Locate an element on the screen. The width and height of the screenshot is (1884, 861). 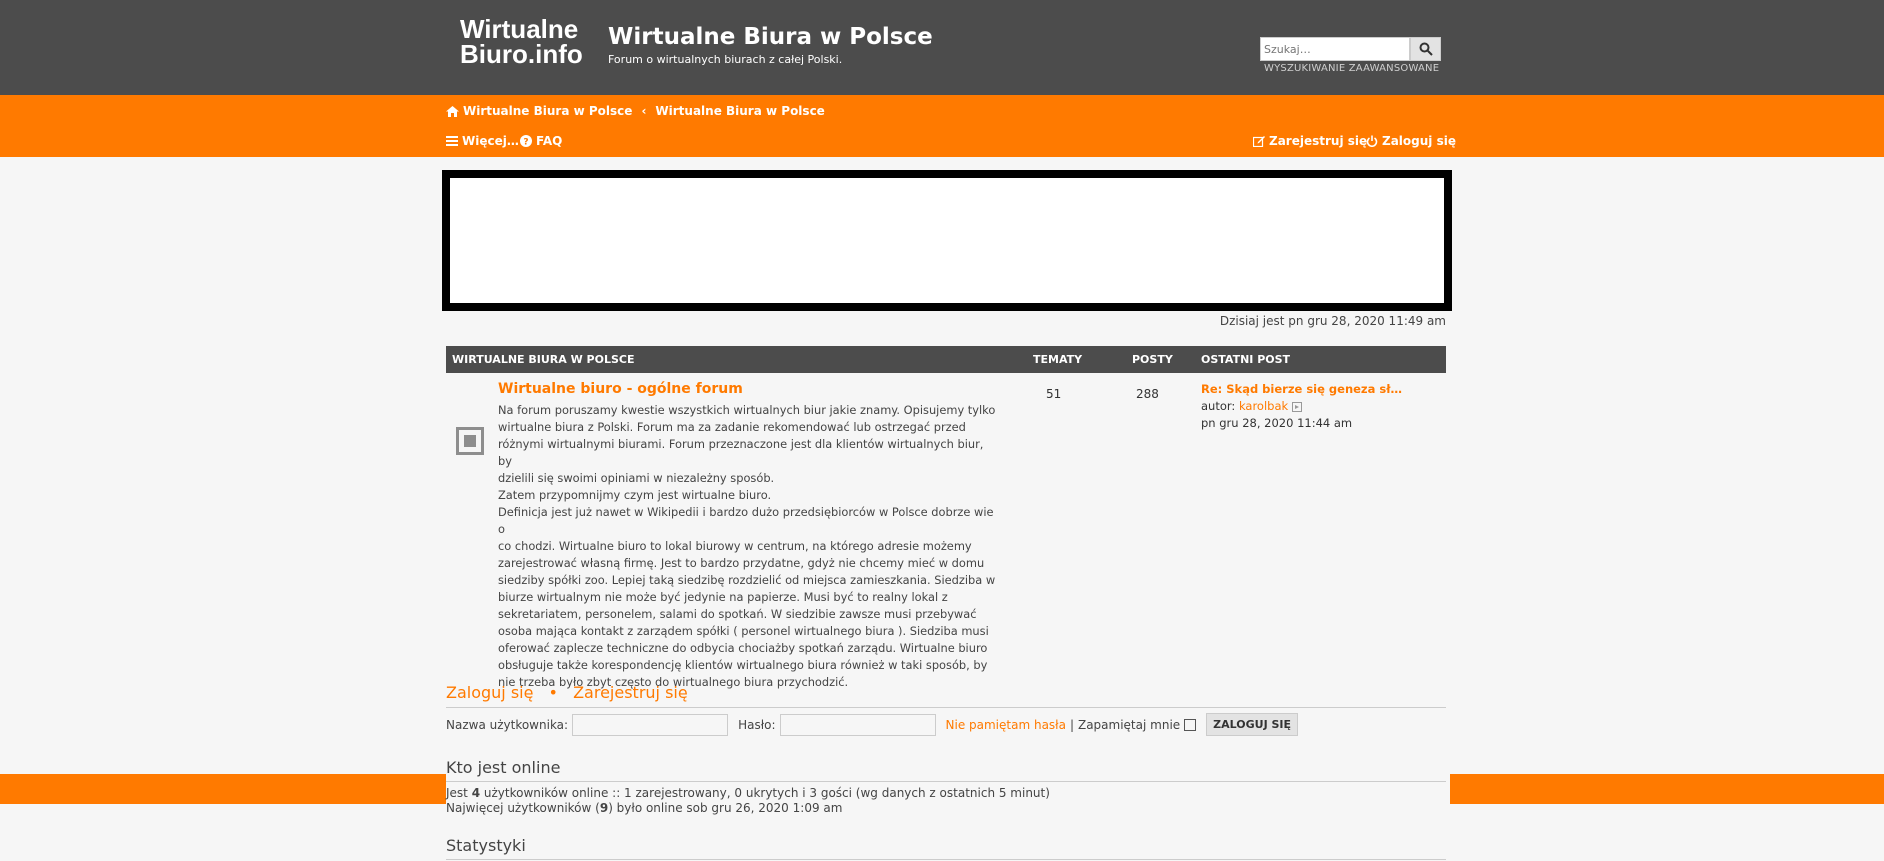
author-label: autor: is located at coordinates (1218, 406).